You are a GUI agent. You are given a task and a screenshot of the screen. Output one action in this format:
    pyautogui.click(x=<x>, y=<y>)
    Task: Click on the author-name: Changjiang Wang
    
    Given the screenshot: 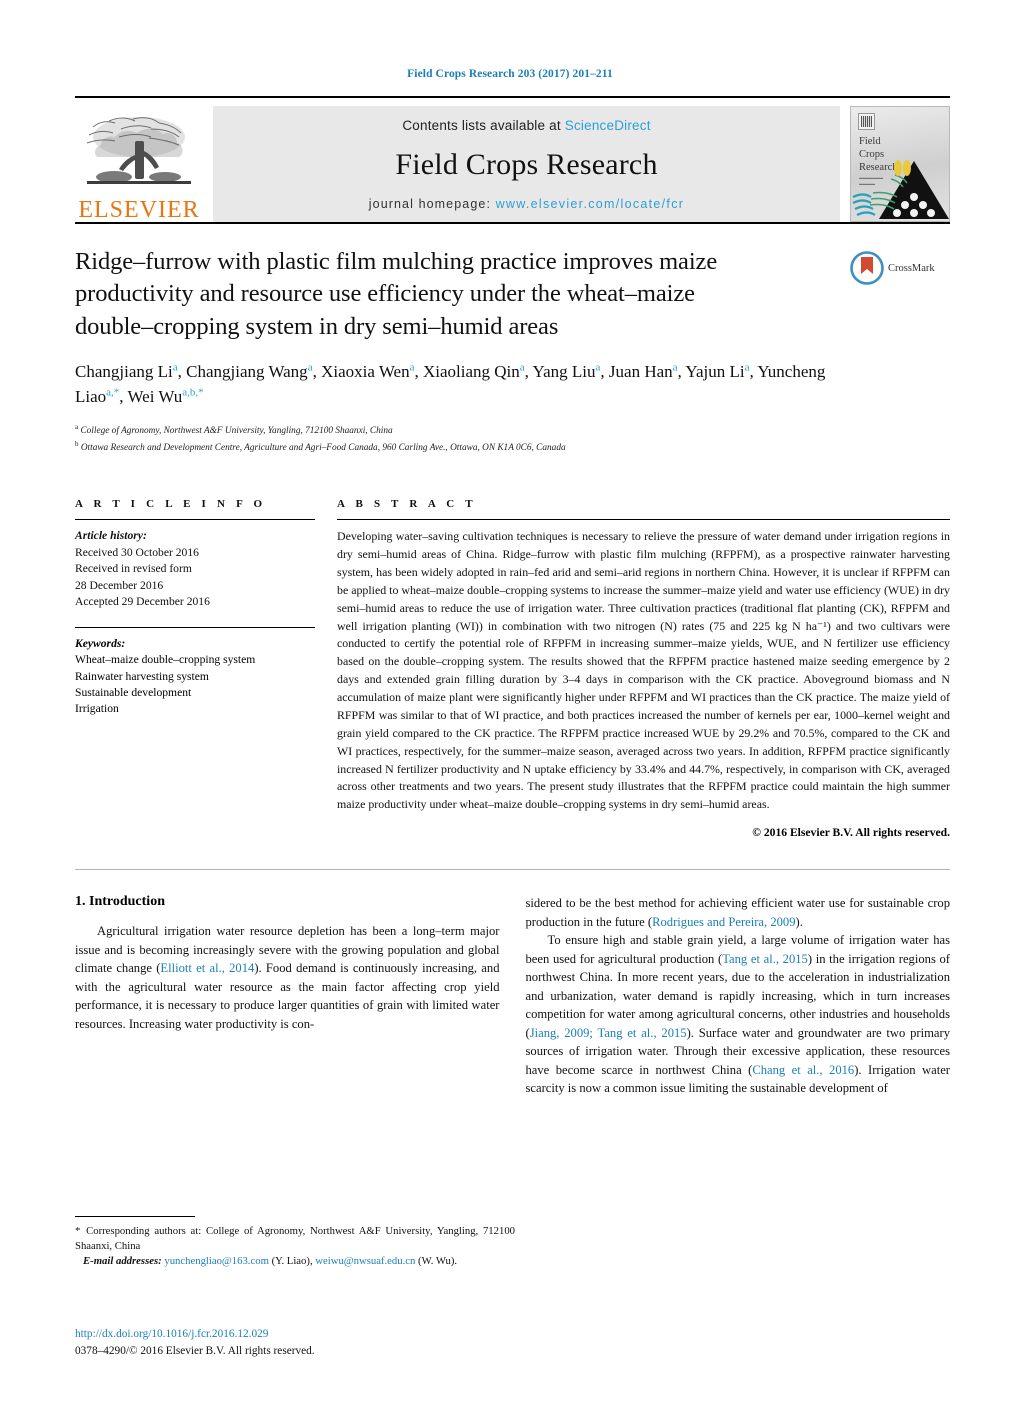 What is the action you would take?
    pyautogui.click(x=247, y=371)
    